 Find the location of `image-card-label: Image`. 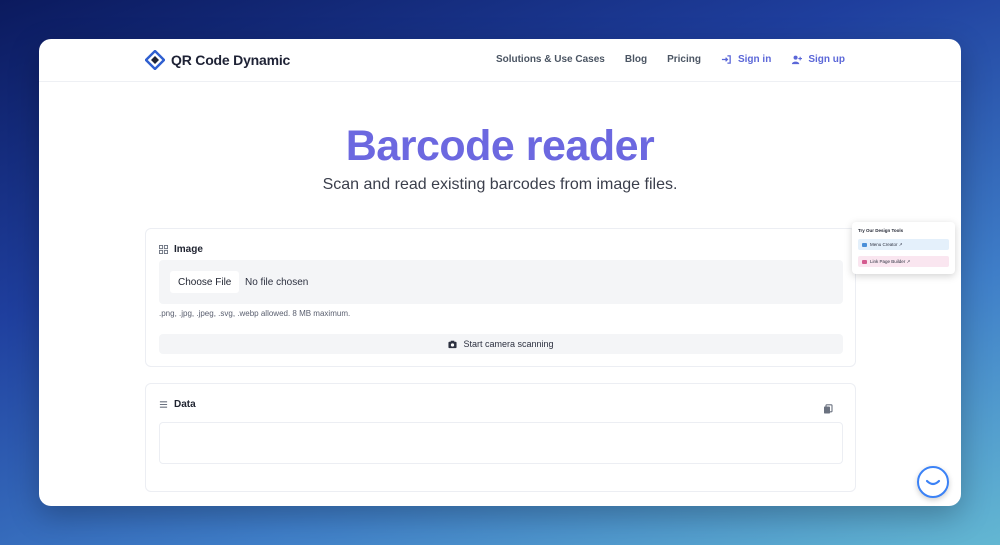

image-card-label: Image is located at coordinates (188, 249).